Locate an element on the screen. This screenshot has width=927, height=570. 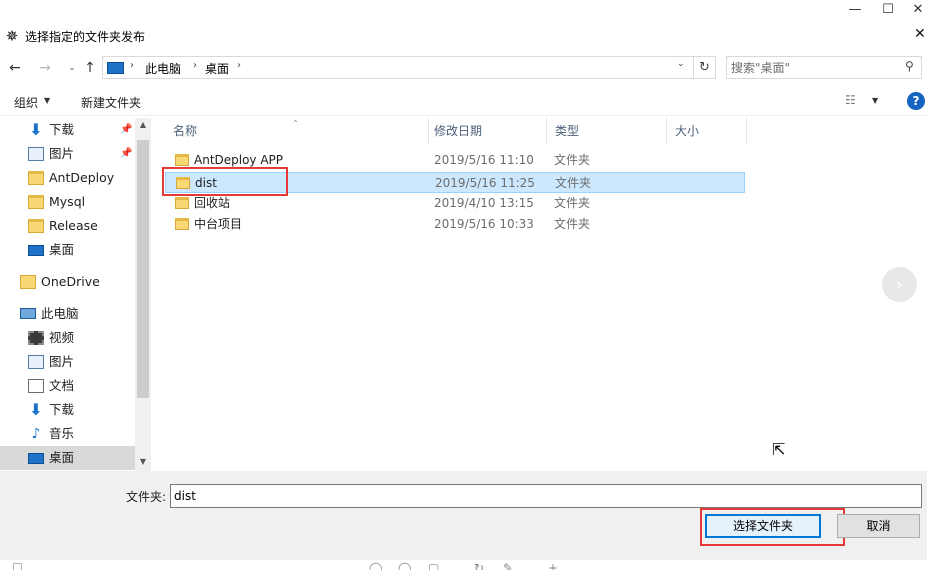
column-header-type: 类型 is located at coordinates (607, 131).